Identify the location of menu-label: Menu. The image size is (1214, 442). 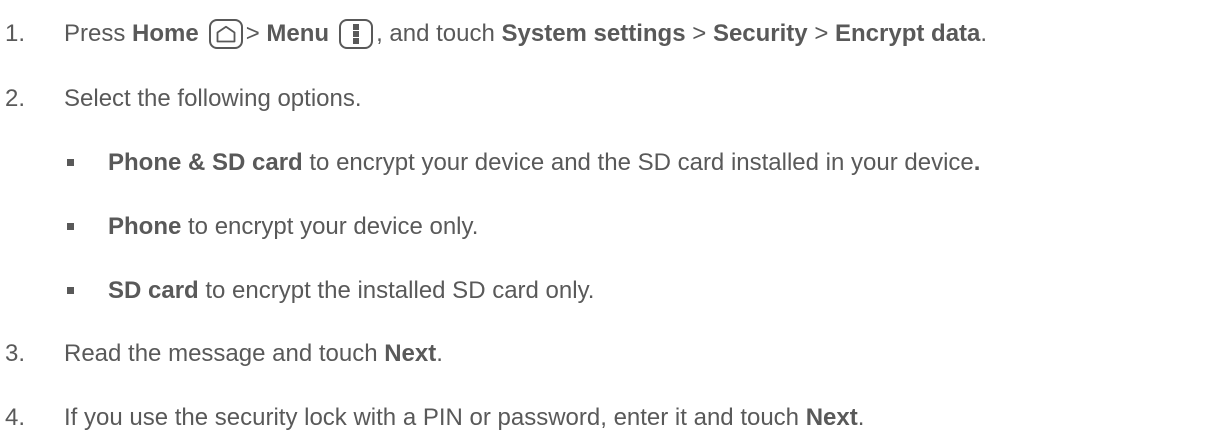
(298, 33).